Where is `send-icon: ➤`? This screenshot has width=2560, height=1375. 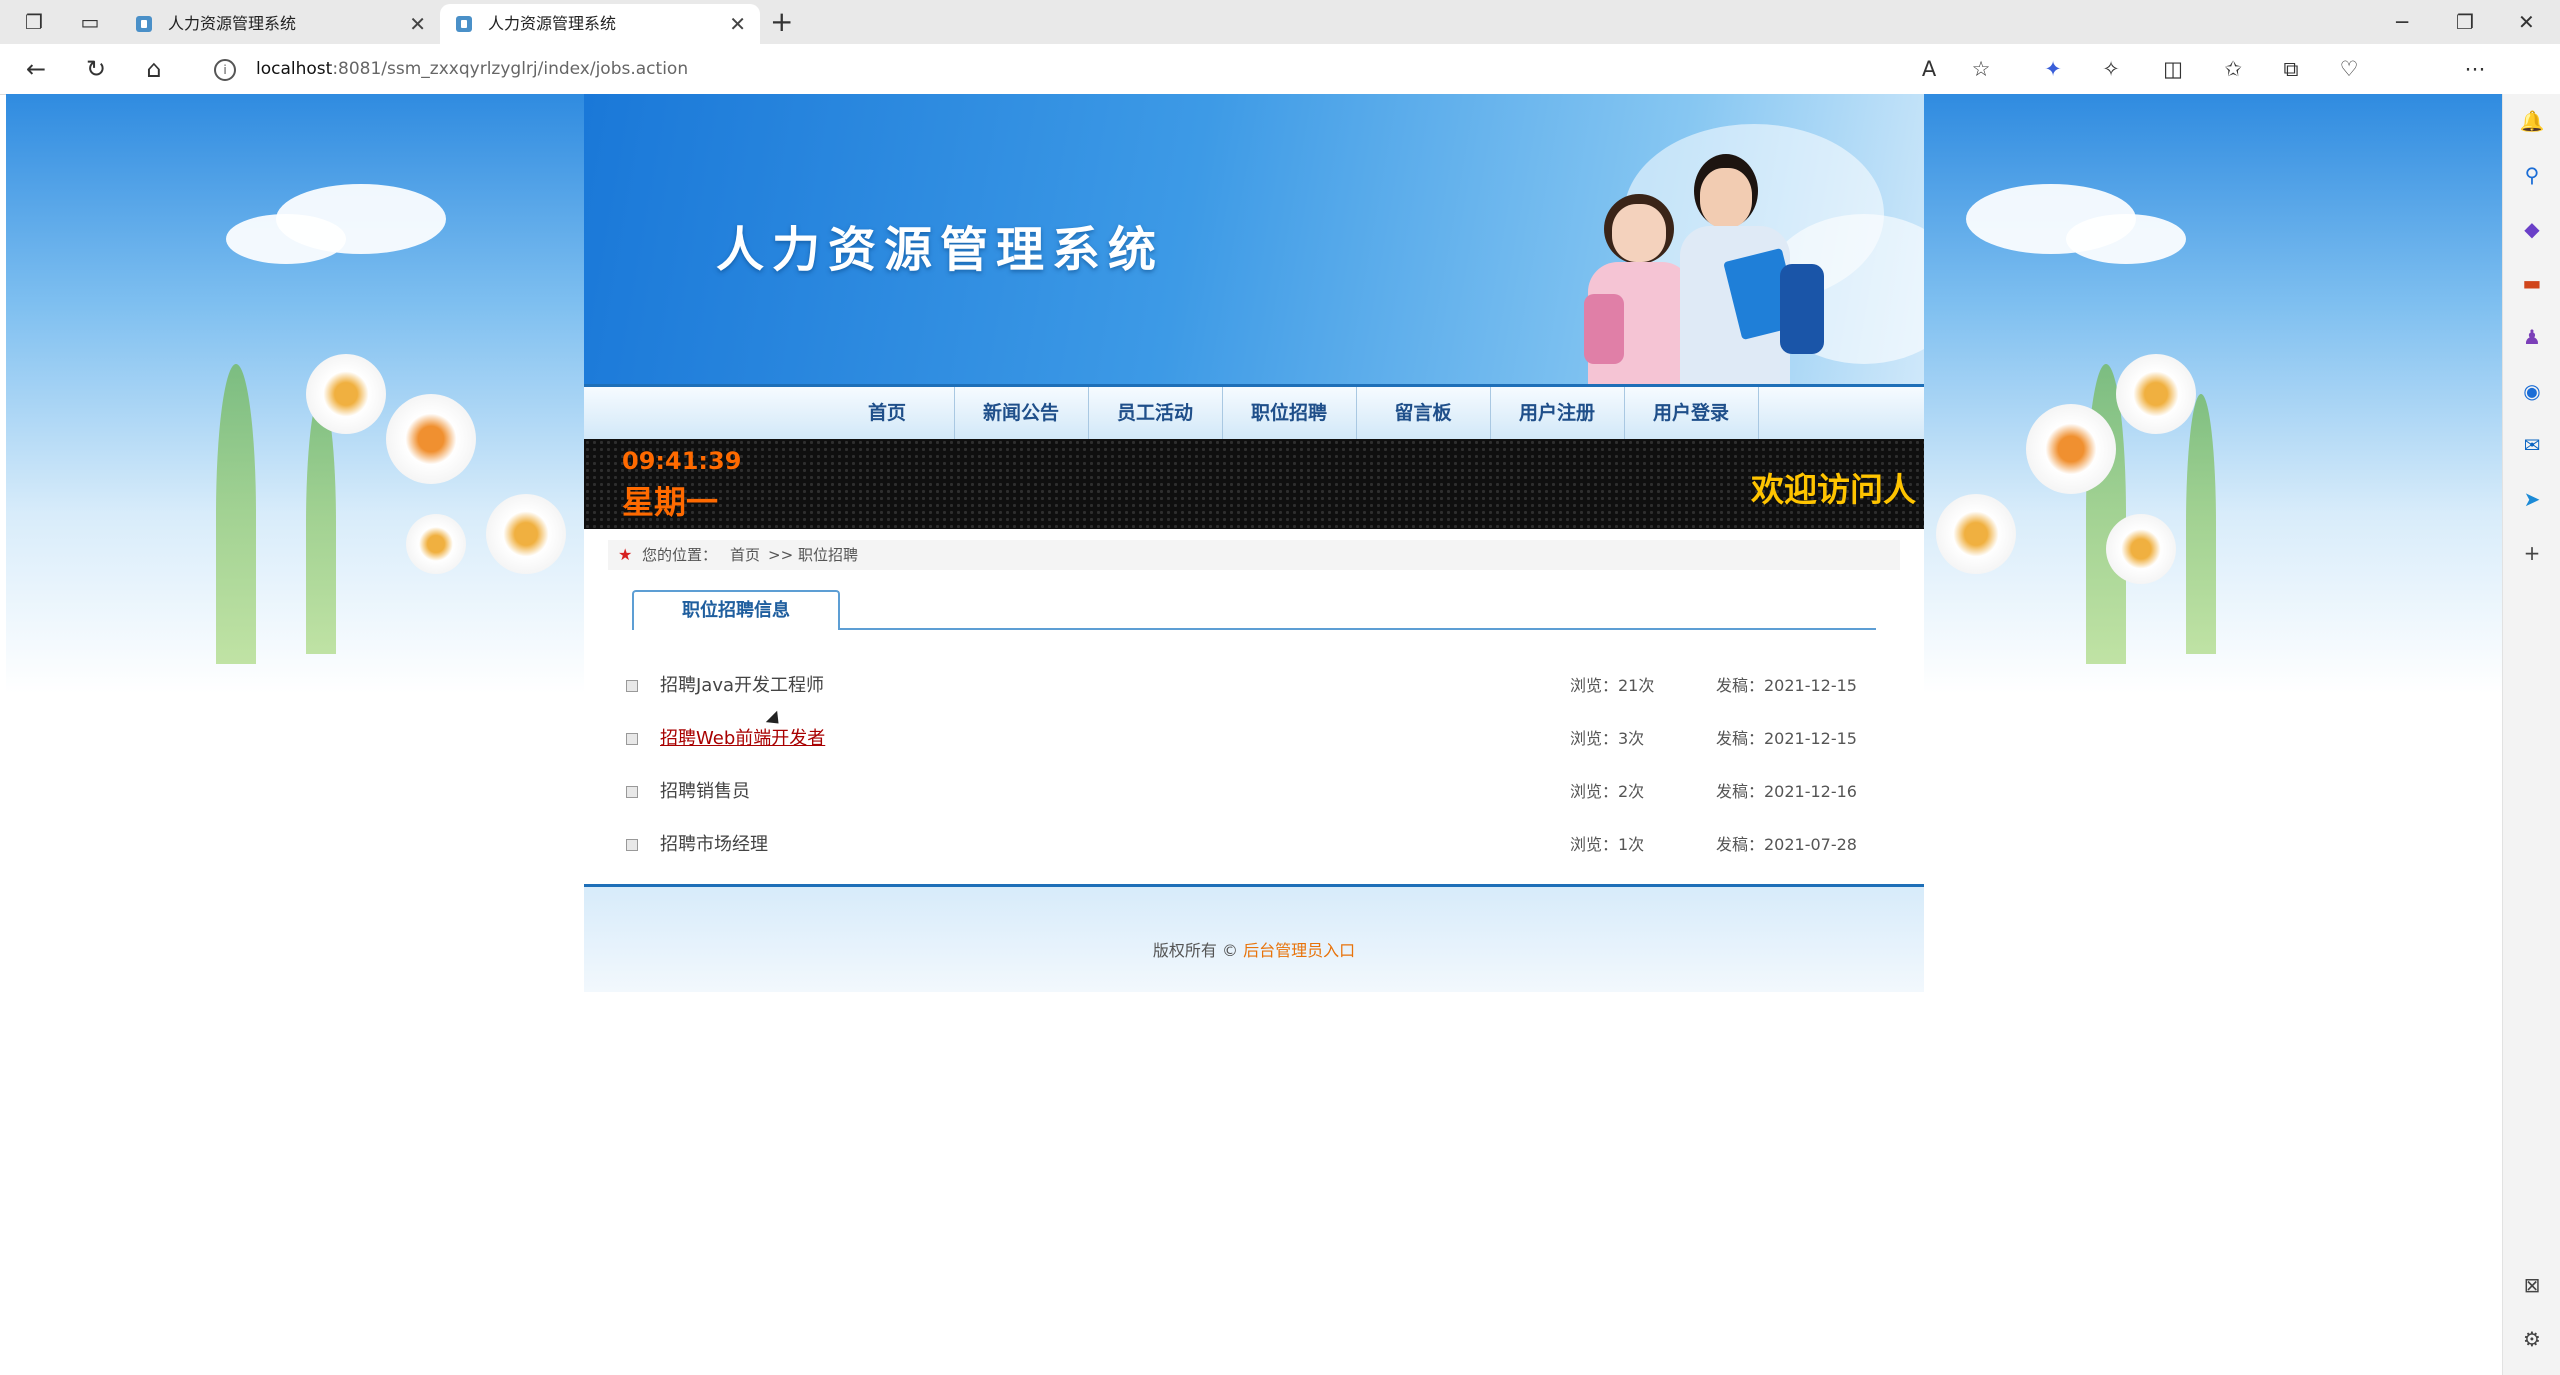
send-icon: ➤ is located at coordinates (2532, 499).